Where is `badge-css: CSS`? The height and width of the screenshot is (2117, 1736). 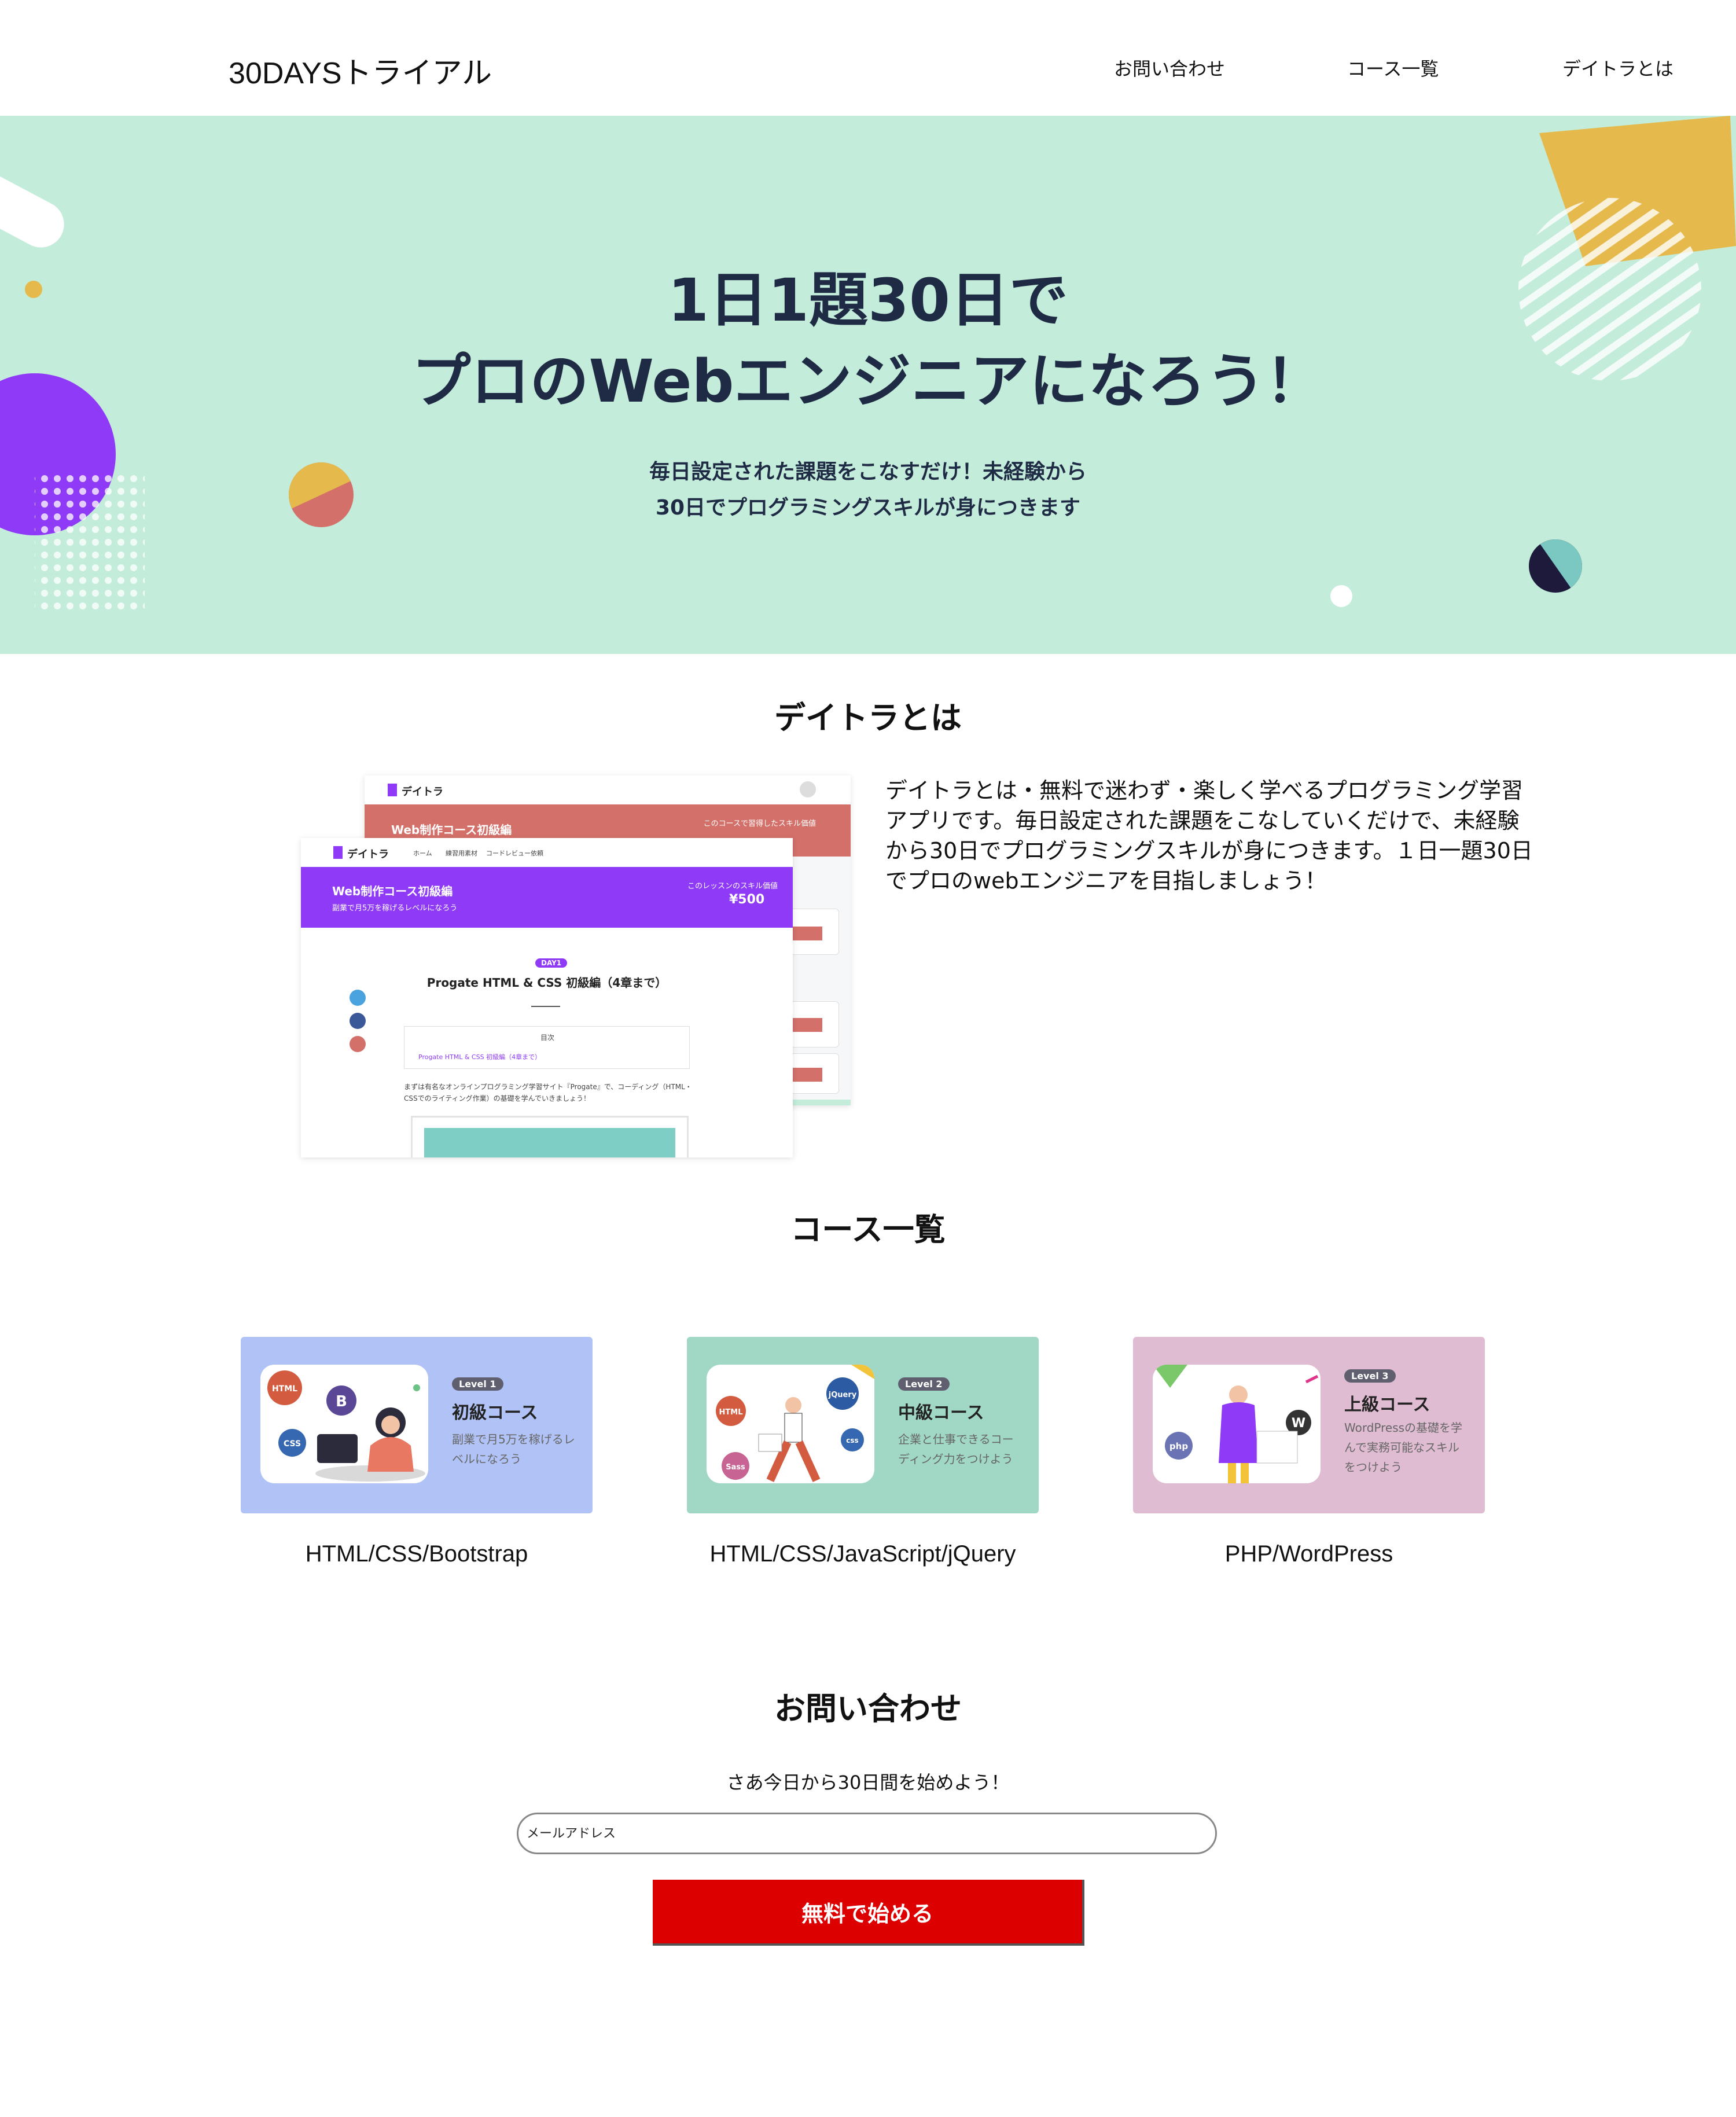
badge-css: CSS is located at coordinates (292, 1444).